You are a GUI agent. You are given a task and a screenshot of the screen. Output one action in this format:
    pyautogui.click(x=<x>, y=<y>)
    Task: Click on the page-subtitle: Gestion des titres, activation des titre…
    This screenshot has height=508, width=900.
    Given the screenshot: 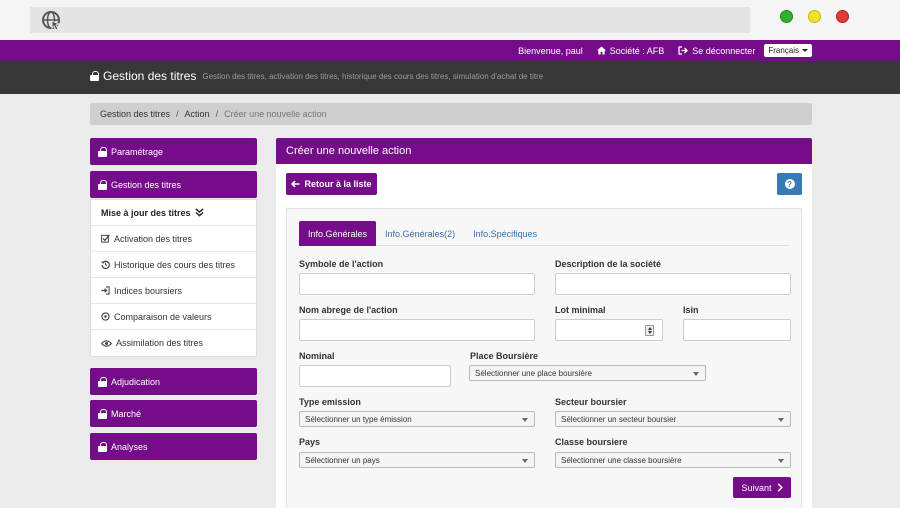 What is the action you would take?
    pyautogui.click(x=373, y=76)
    